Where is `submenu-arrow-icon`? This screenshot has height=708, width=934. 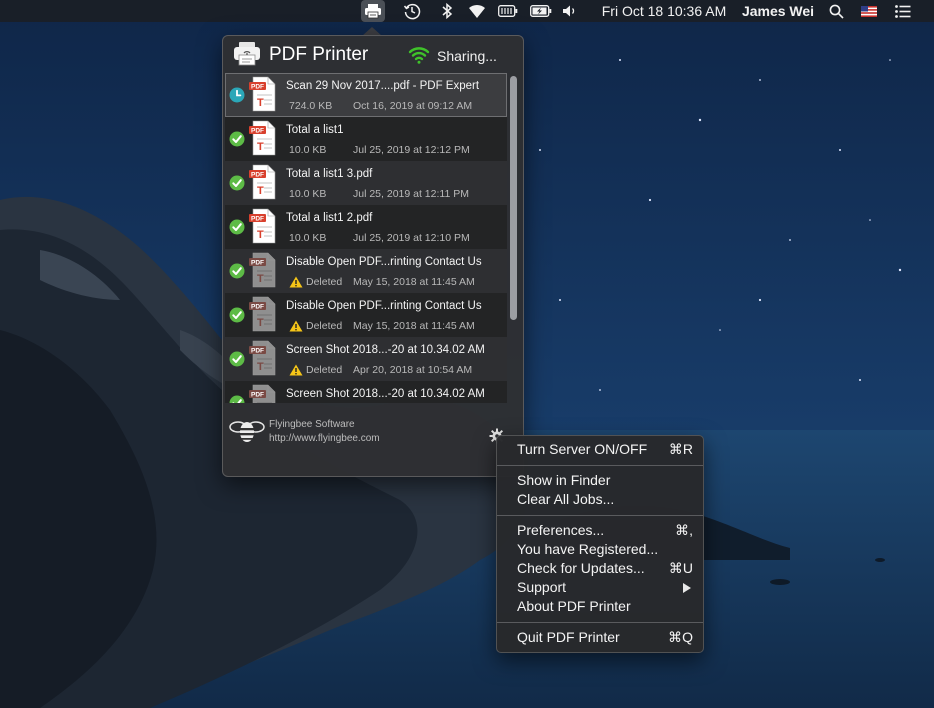
submenu-arrow-icon is located at coordinates (687, 588).